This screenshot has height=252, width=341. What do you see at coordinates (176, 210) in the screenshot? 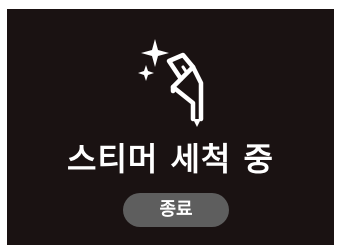
I see `stop-button: 종료` at bounding box center [176, 210].